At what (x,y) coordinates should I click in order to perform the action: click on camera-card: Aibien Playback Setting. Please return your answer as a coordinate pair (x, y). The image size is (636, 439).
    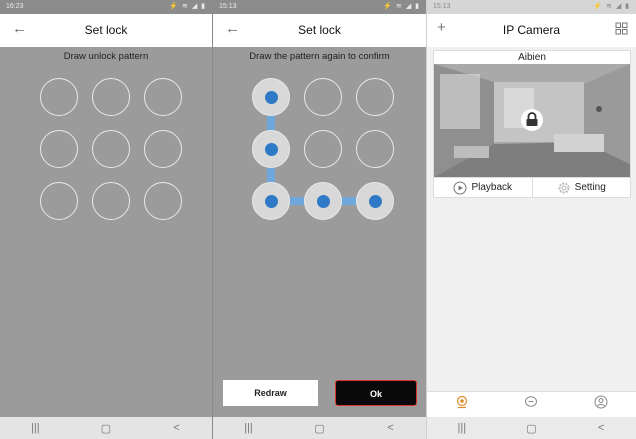
    Looking at the image, I should click on (532, 124).